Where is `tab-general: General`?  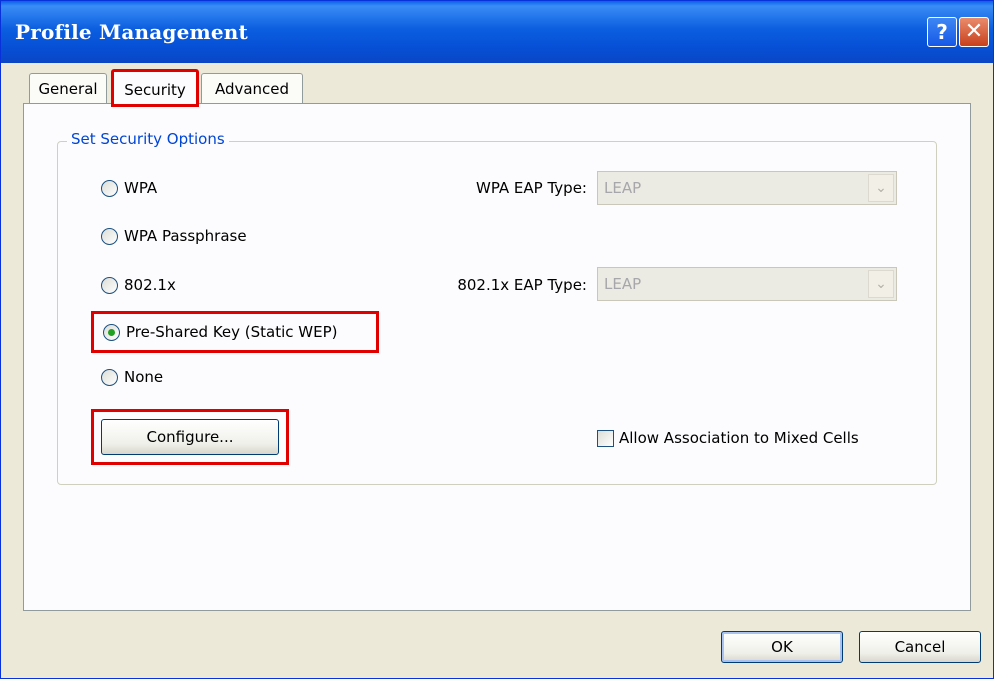
tab-general: General is located at coordinates (68, 88).